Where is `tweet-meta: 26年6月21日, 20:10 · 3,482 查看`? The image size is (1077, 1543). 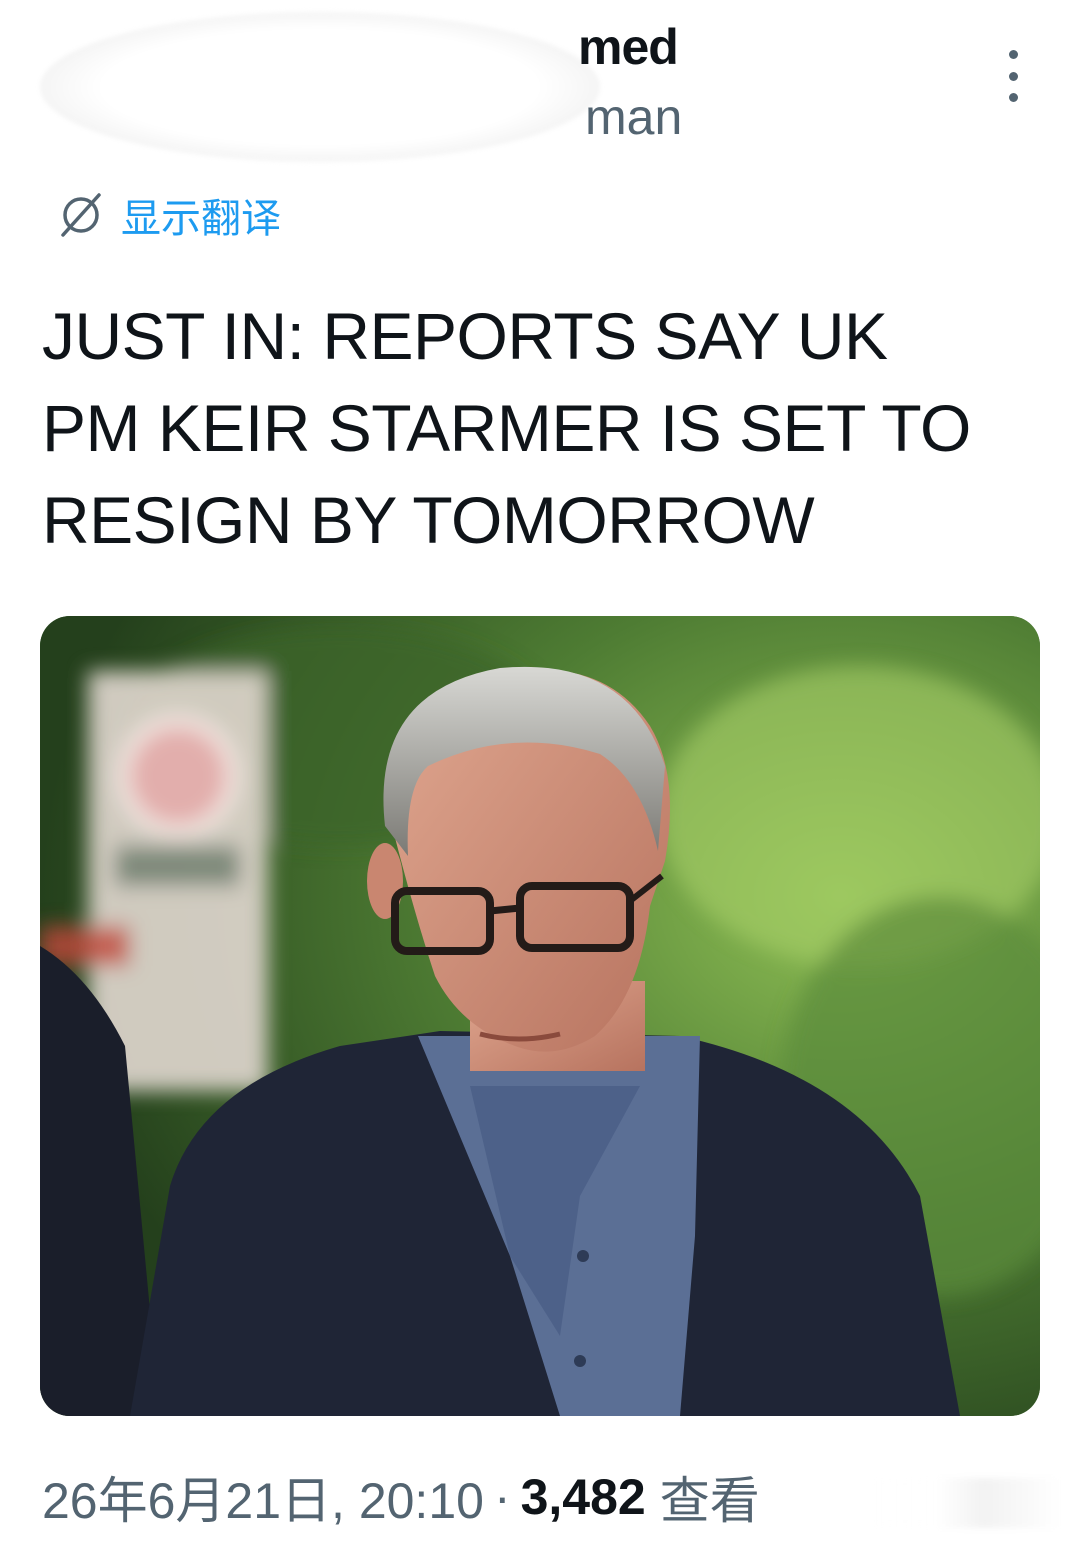
tweet-meta: 26年6月21日, 20:10 · 3,482 查看 is located at coordinates (401, 1497).